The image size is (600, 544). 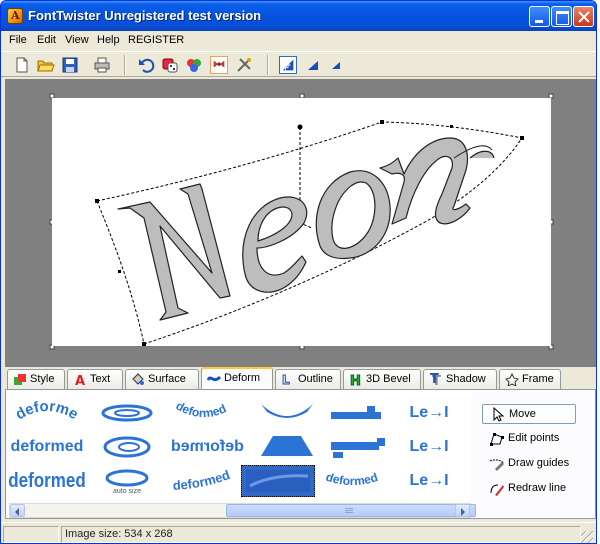 What do you see at coordinates (170, 65) in the screenshot?
I see `dice-icon` at bounding box center [170, 65].